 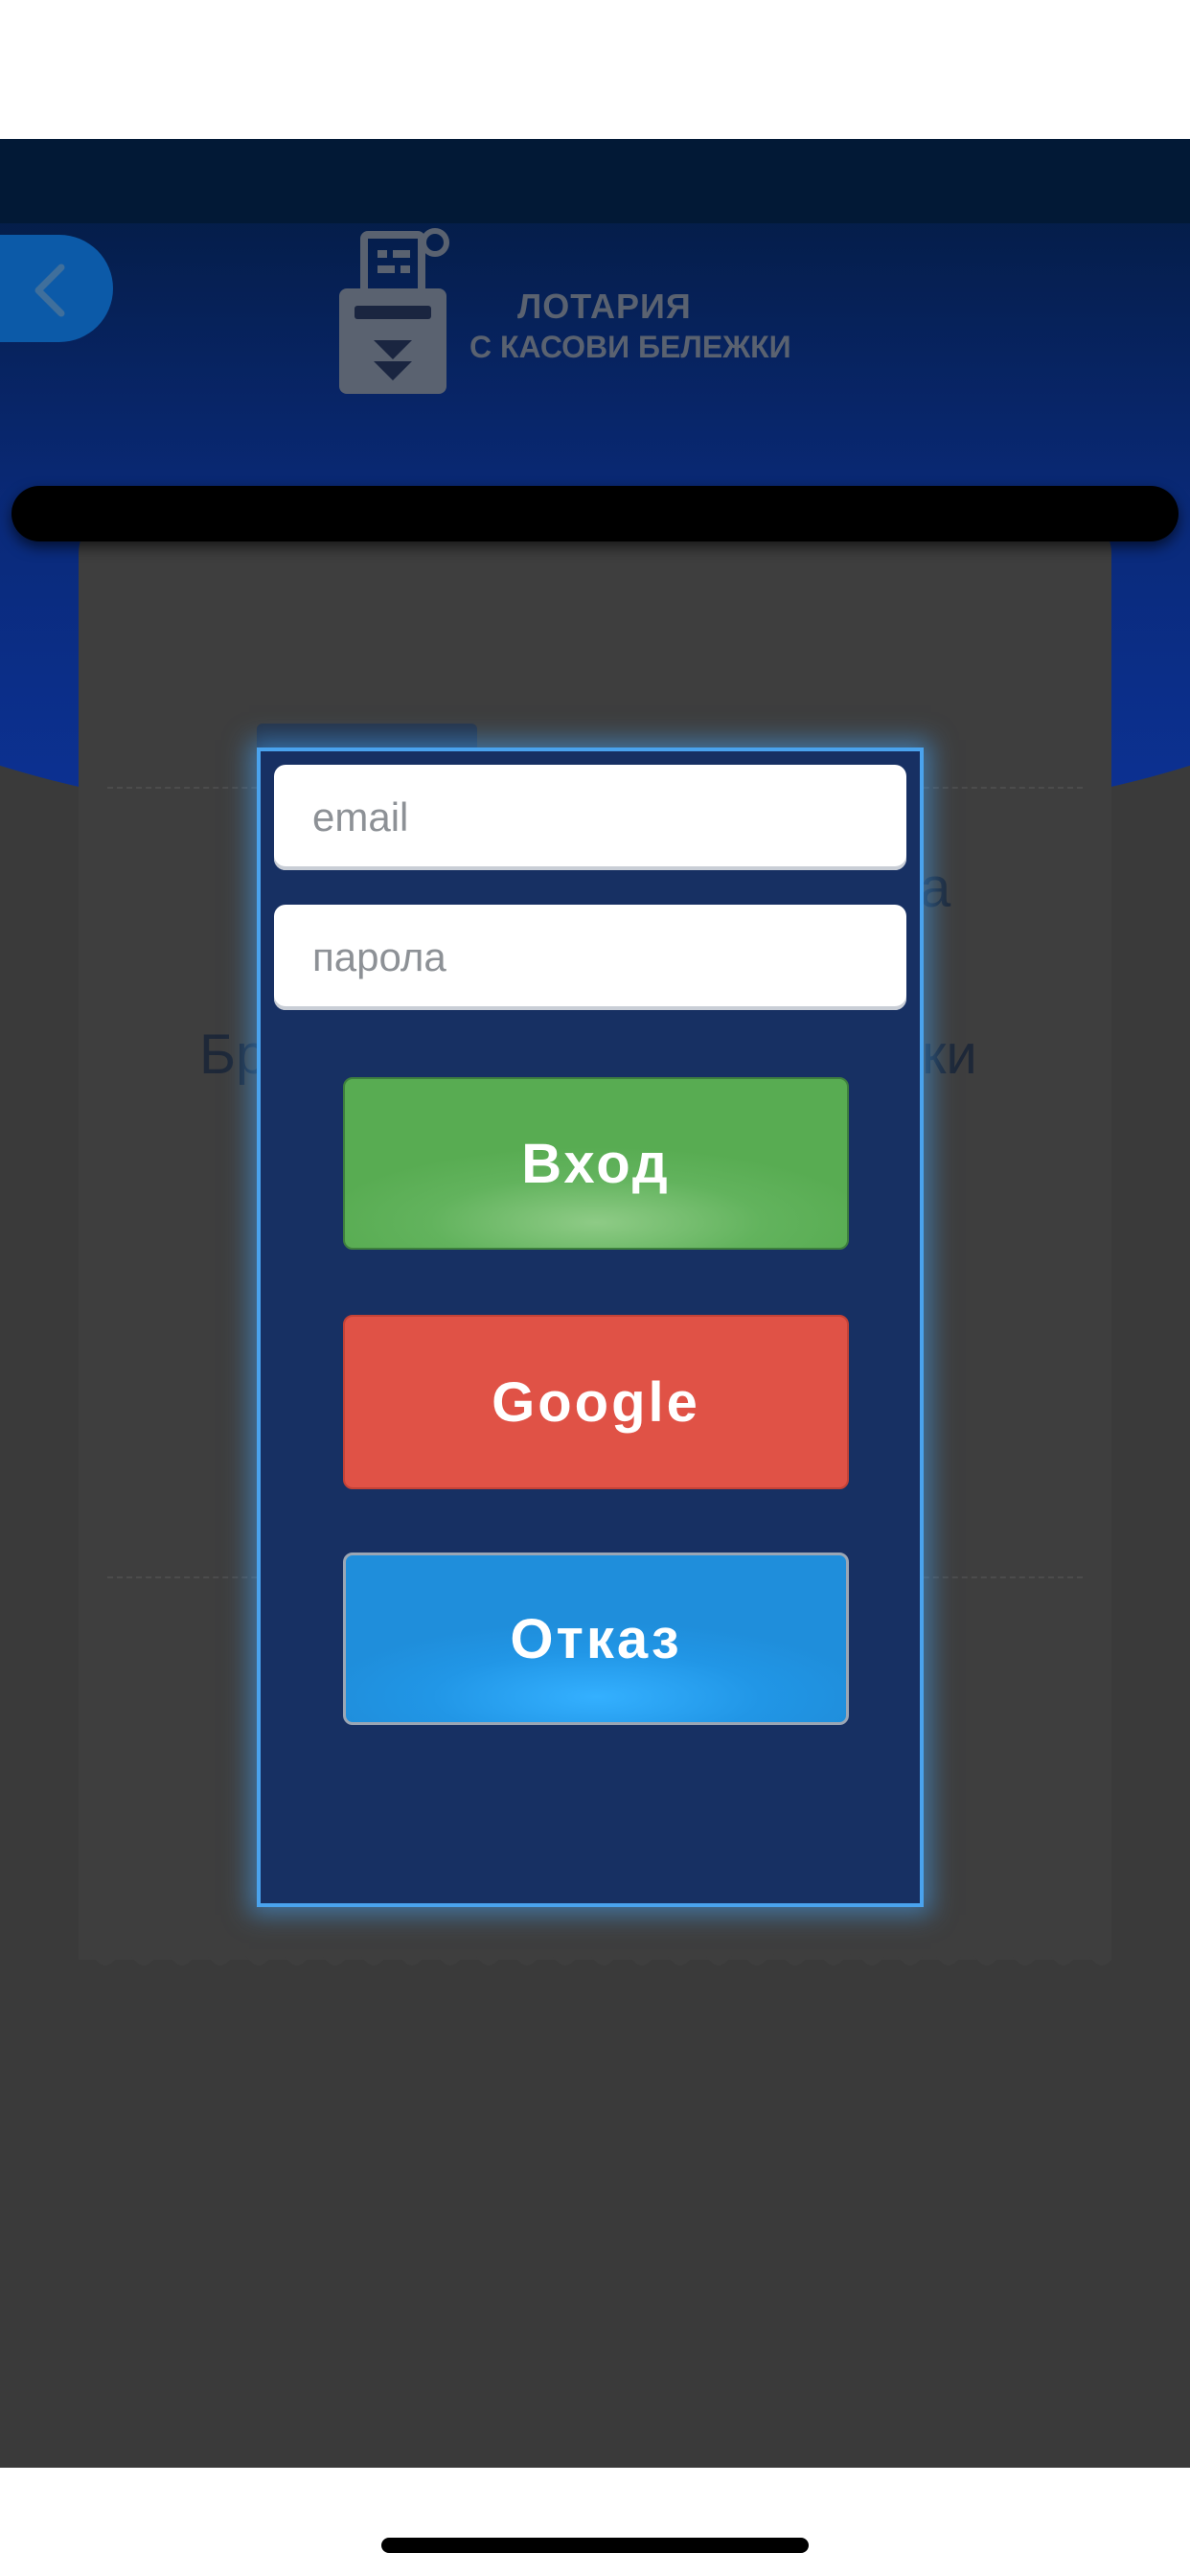 I want to click on home-indicator, so click(x=595, y=2545).